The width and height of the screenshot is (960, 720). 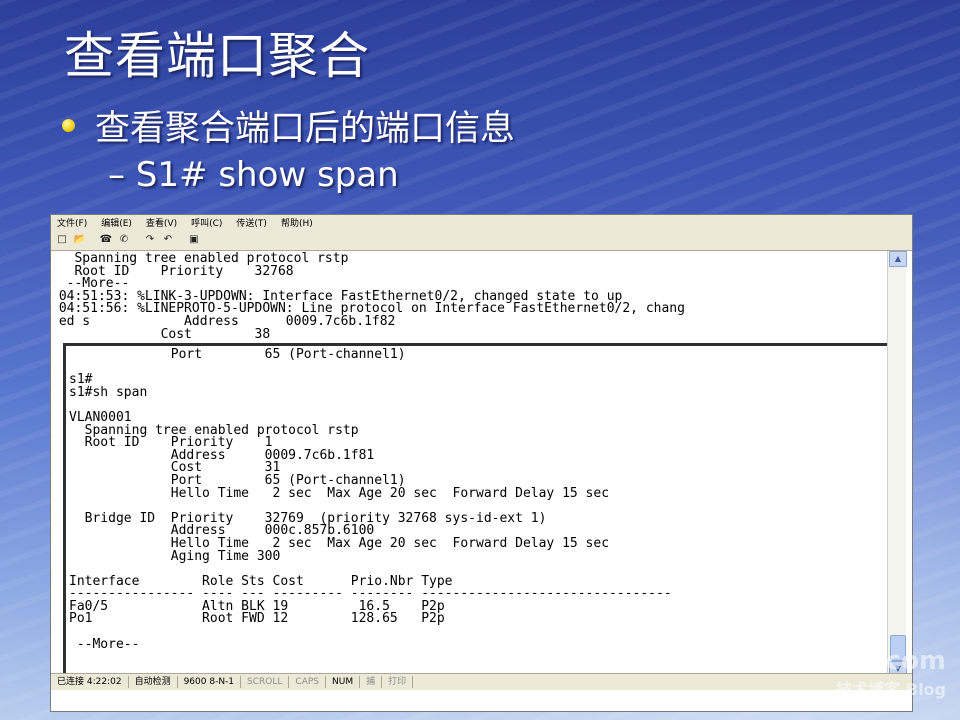 What do you see at coordinates (481, 240) in the screenshot?
I see `toolbar: □ 📂 ☎ ✆ ↷ ↶ ▣` at bounding box center [481, 240].